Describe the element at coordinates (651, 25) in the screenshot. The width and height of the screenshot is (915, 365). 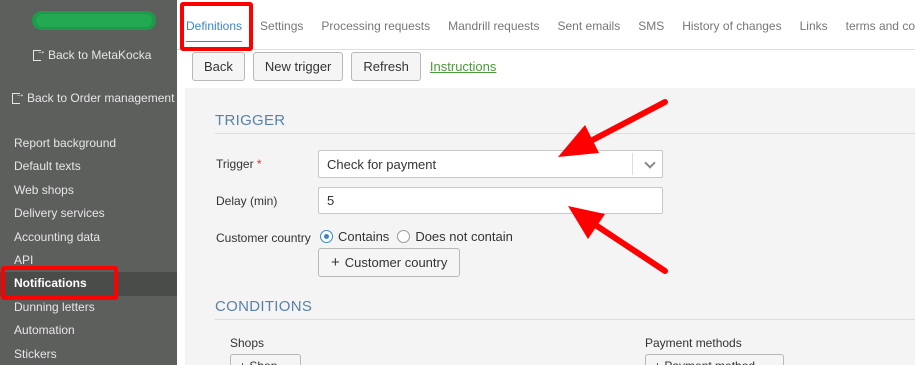
I see `tab-sms: SMS` at that location.